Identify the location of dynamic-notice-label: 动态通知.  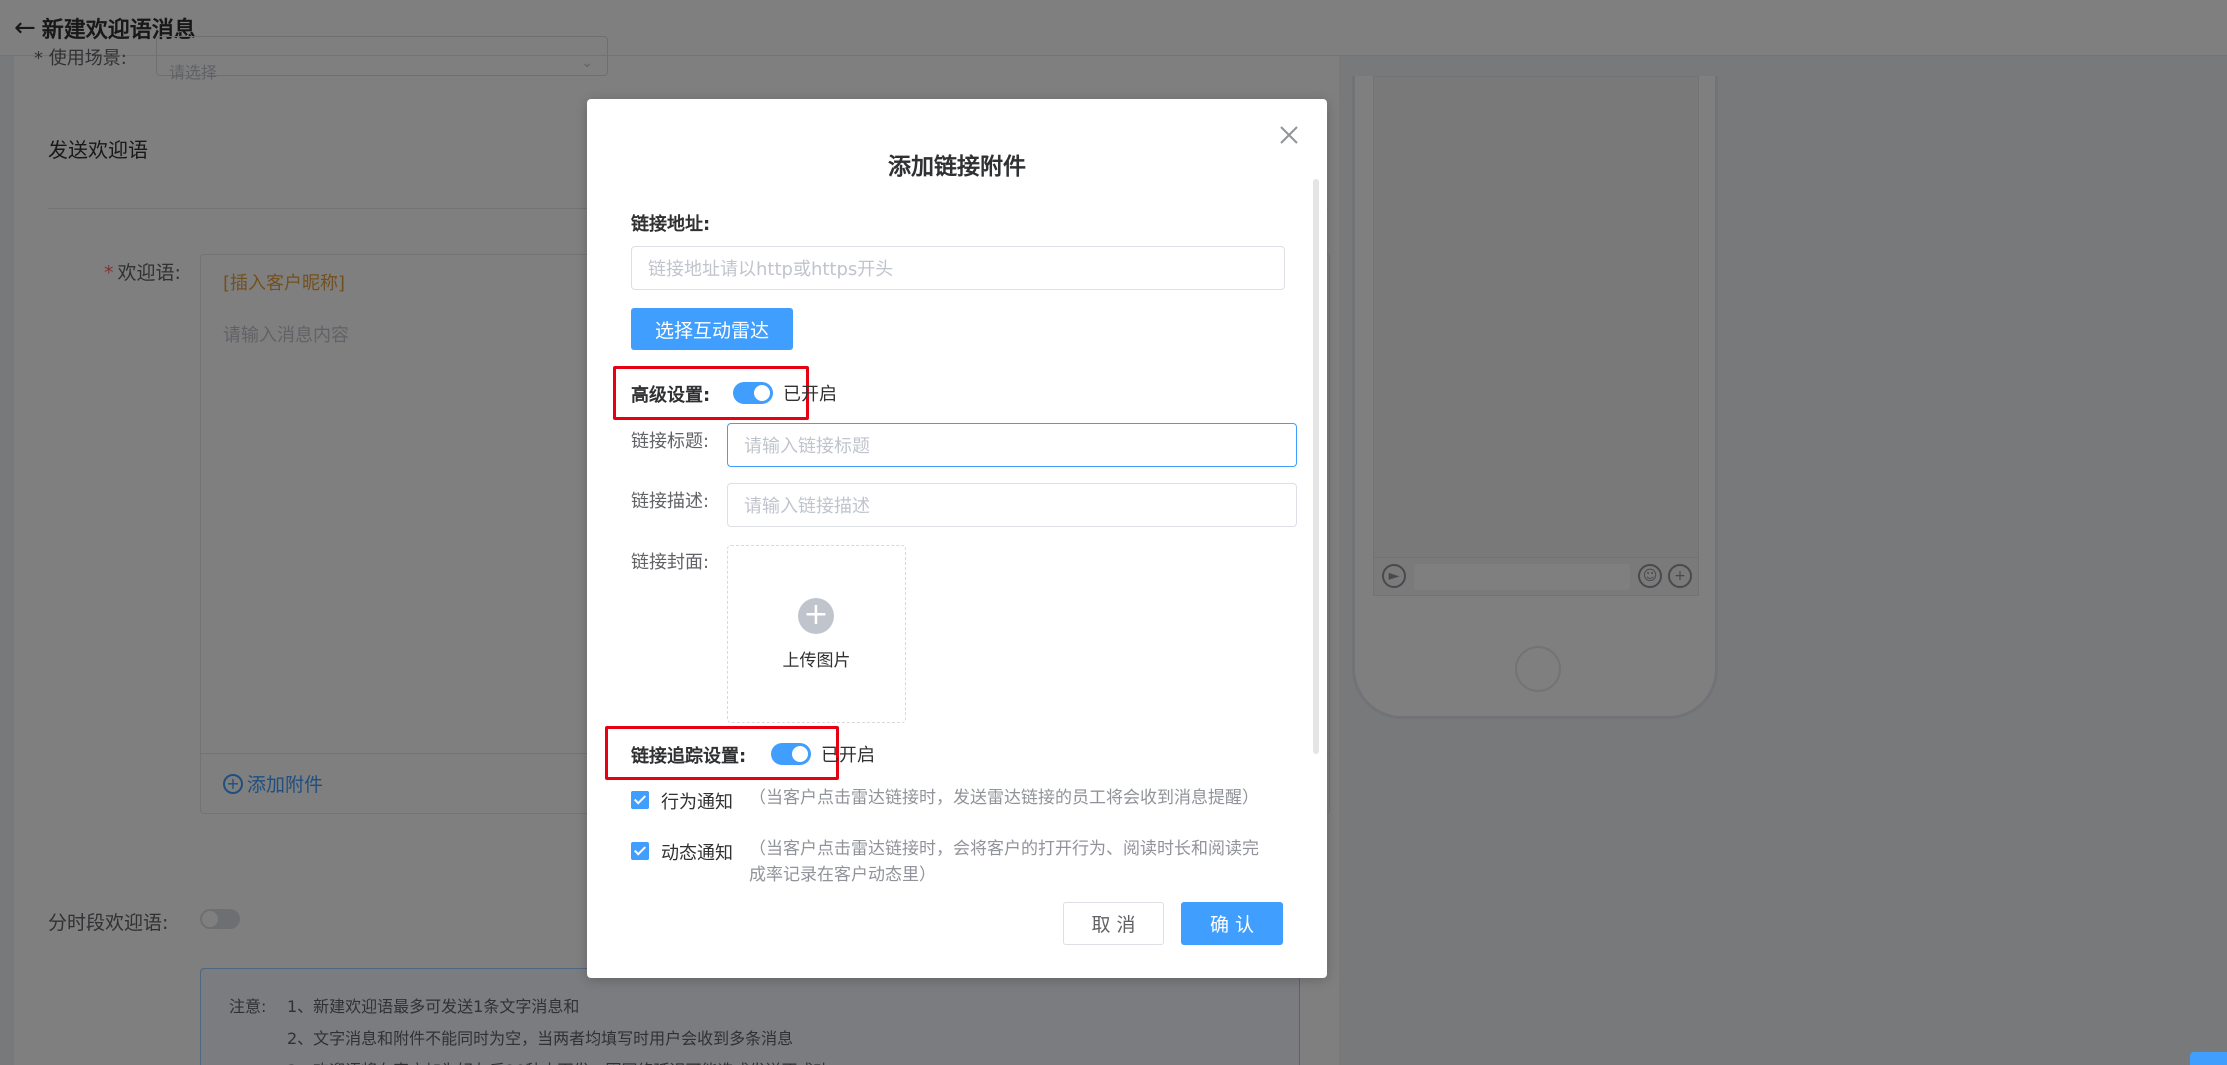
(697, 852).